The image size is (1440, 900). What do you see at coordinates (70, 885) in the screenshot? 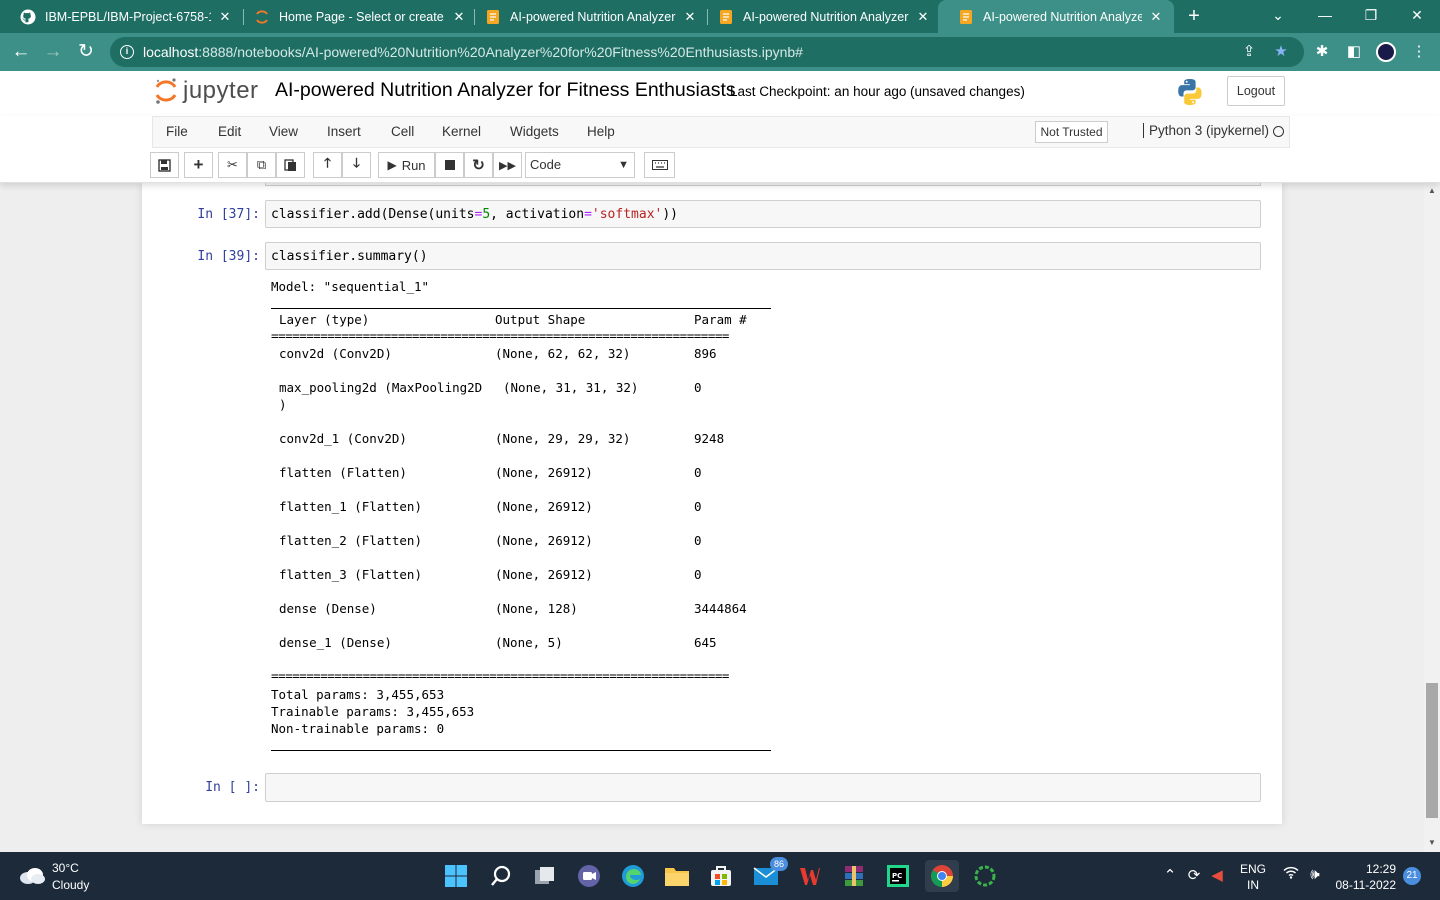
I see `weather-description: Cloudy` at bounding box center [70, 885].